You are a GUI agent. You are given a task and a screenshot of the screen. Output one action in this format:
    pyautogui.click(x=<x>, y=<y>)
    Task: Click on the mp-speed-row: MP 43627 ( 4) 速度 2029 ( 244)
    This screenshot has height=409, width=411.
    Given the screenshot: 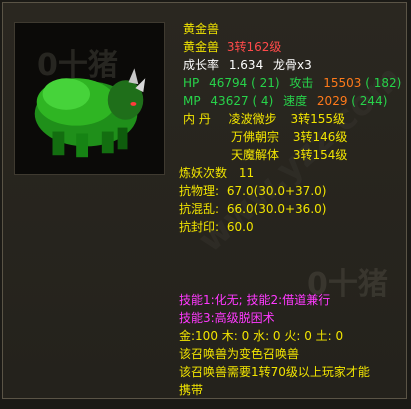 What is the action you would take?
    pyautogui.click(x=285, y=101)
    